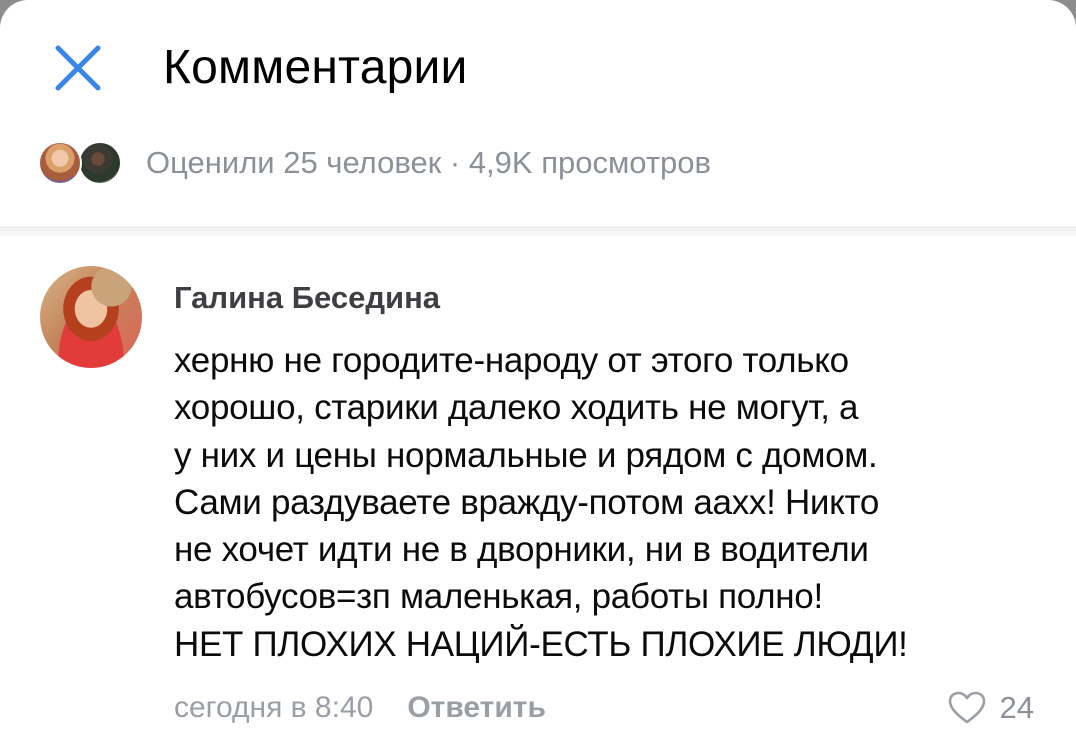 The image size is (1076, 739). What do you see at coordinates (1016, 707) in the screenshot?
I see `like-count: 24` at bounding box center [1016, 707].